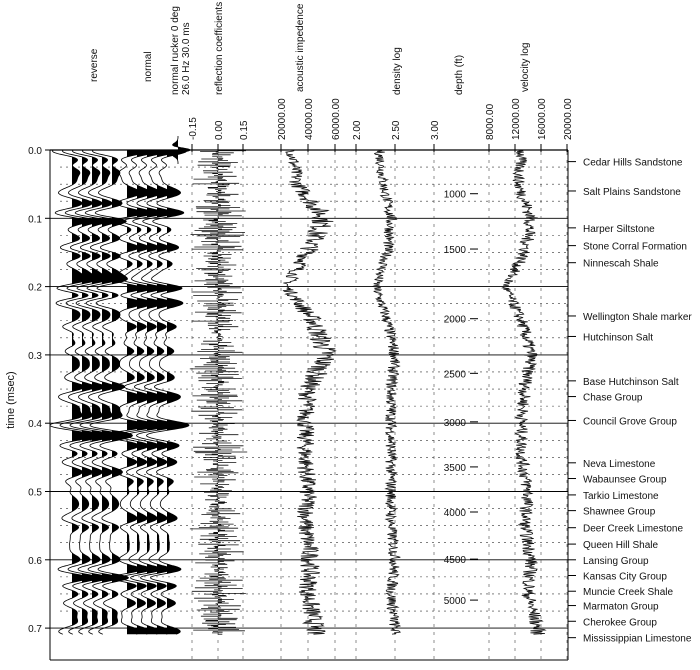 The height and width of the screenshot is (670, 700). What do you see at coordinates (35, 151) in the screenshot?
I see `time-tick-label: 0.0` at bounding box center [35, 151].